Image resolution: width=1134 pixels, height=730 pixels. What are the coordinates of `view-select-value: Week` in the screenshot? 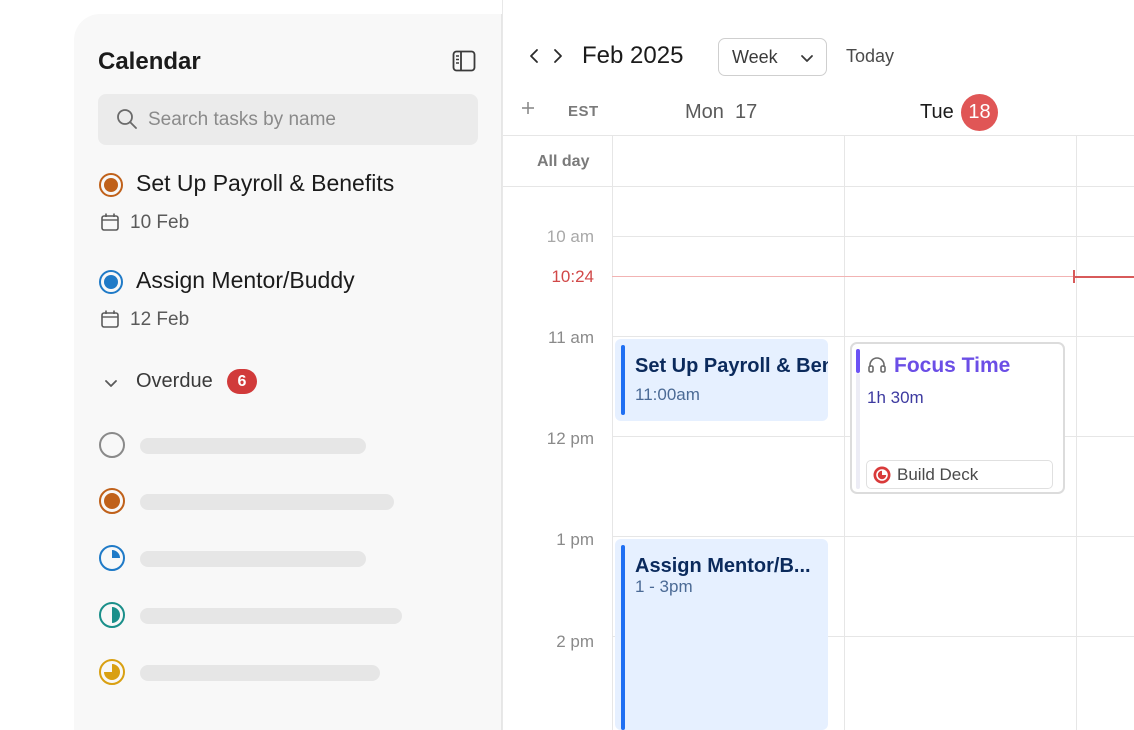 It's located at (755, 57).